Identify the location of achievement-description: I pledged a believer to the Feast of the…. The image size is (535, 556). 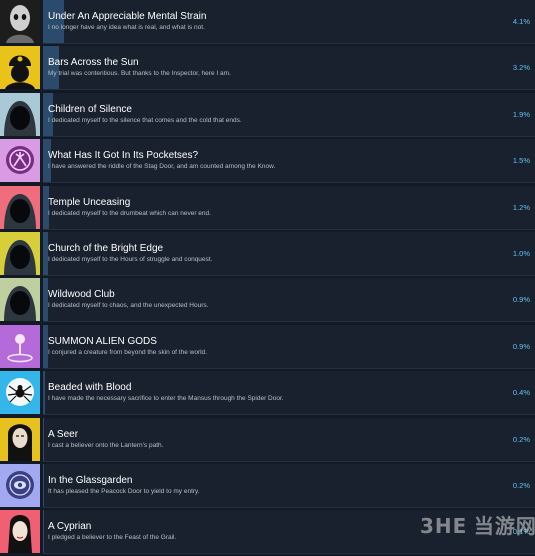
(112, 537).